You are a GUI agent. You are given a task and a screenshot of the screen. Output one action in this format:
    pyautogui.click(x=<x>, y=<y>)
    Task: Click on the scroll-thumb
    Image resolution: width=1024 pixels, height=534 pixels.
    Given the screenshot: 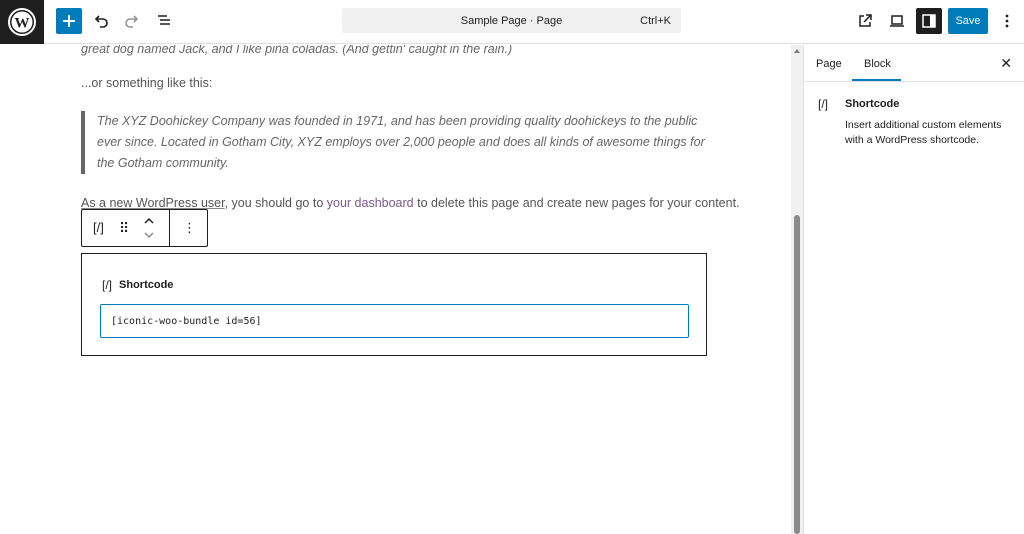 What is the action you would take?
    pyautogui.click(x=797, y=374)
    